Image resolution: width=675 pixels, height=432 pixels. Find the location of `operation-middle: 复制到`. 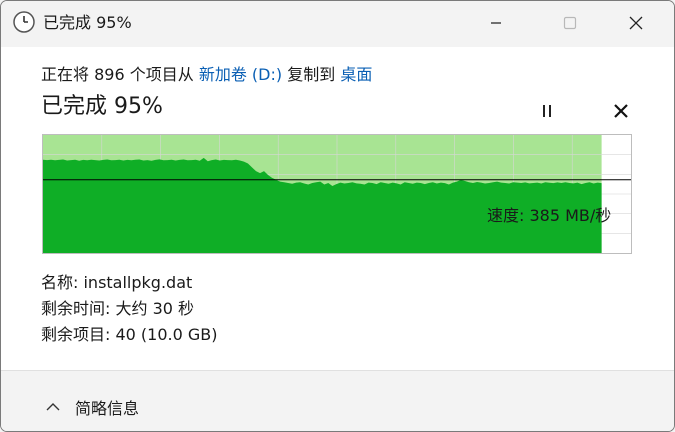

operation-middle: 复制到 is located at coordinates (311, 74).